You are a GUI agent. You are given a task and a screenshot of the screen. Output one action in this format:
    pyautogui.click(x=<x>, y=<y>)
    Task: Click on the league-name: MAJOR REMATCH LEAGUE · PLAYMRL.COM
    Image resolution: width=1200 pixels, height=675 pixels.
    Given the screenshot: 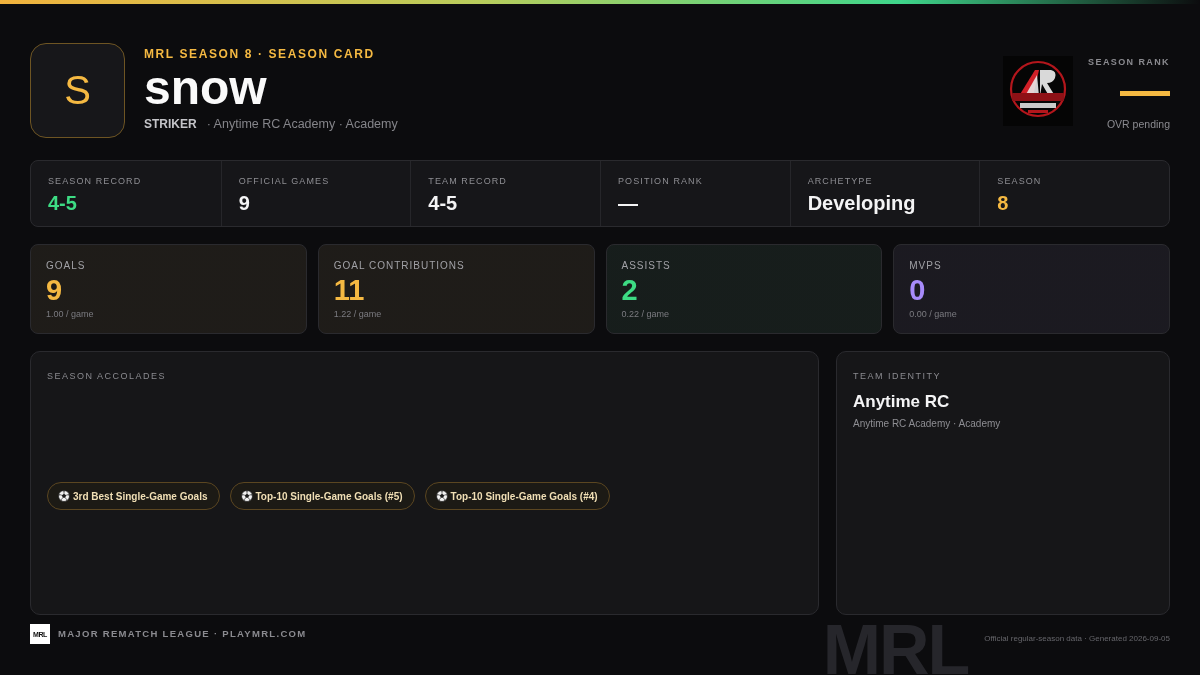 What is the action you would take?
    pyautogui.click(x=182, y=634)
    